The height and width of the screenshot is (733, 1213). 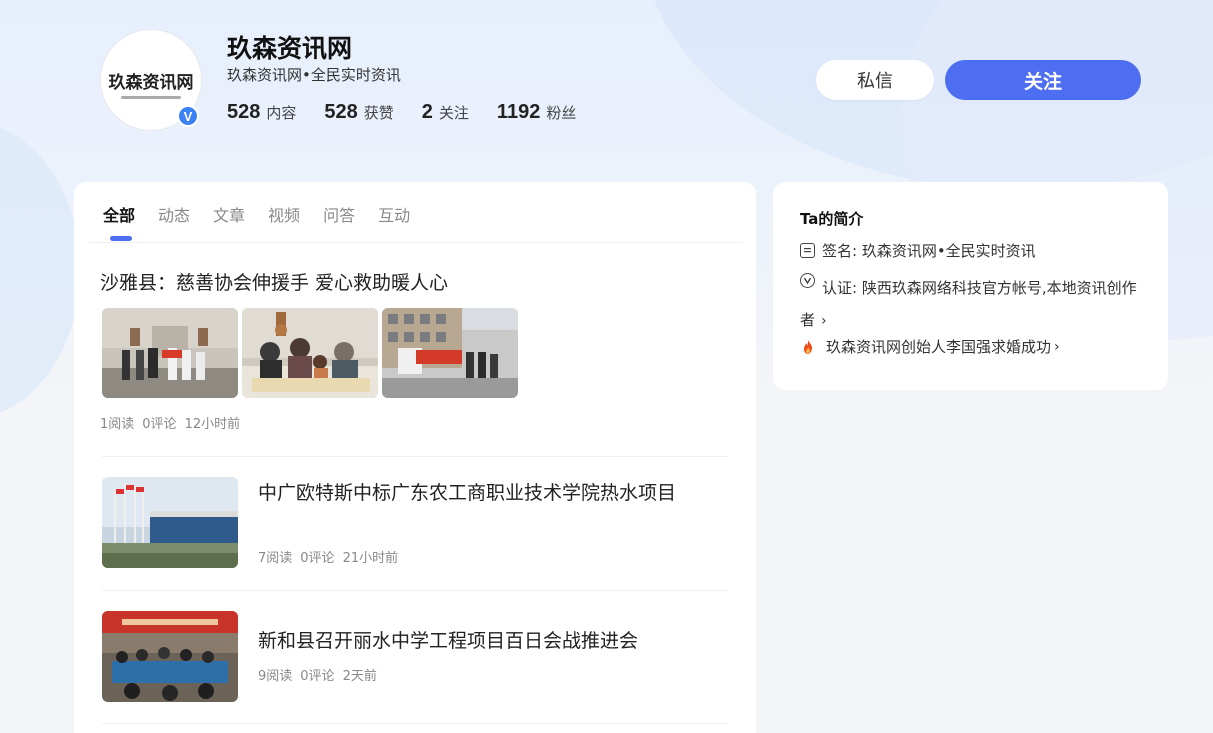 I want to click on content-tabs: 全部 动态 文章 视频 问答 互动, so click(x=268, y=221).